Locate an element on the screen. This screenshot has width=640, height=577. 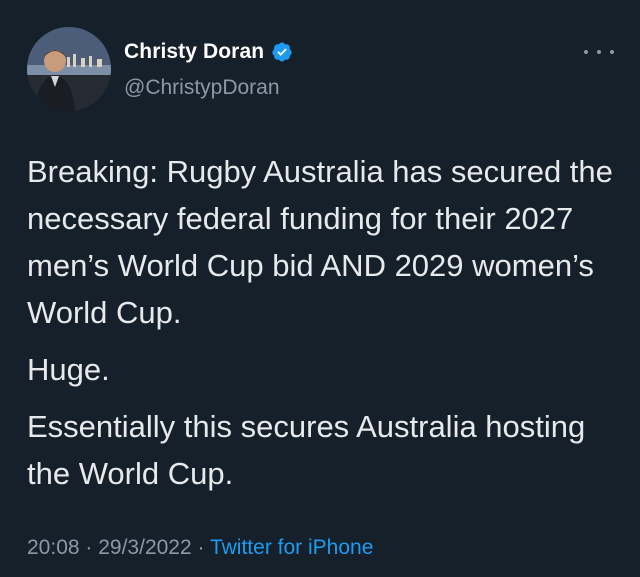
tweet-source: Twitter for iPhone is located at coordinates (291, 547).